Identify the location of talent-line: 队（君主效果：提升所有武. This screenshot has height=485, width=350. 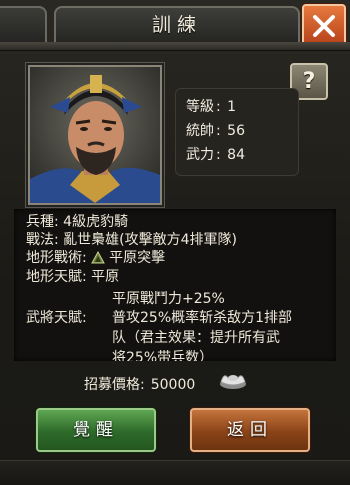
(196, 338).